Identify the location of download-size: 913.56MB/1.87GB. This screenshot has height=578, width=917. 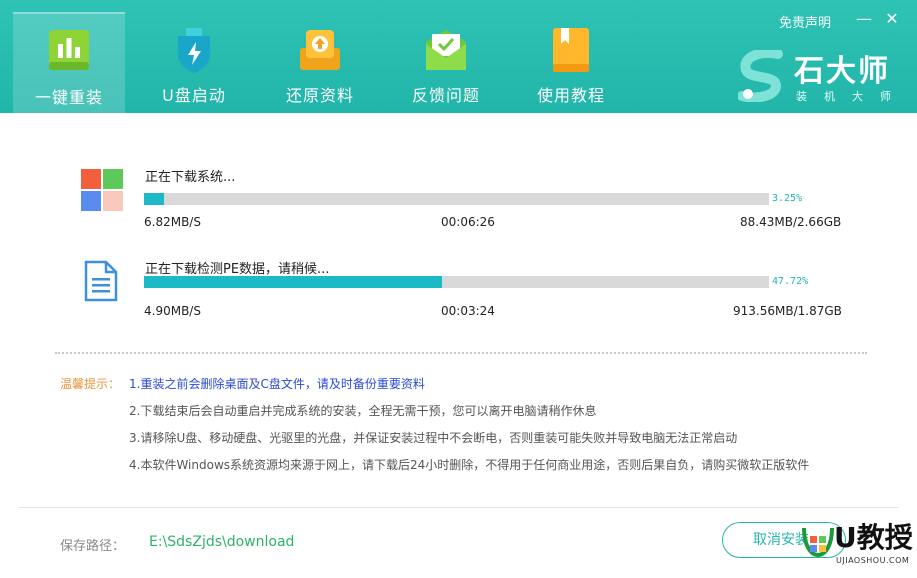
(787, 311).